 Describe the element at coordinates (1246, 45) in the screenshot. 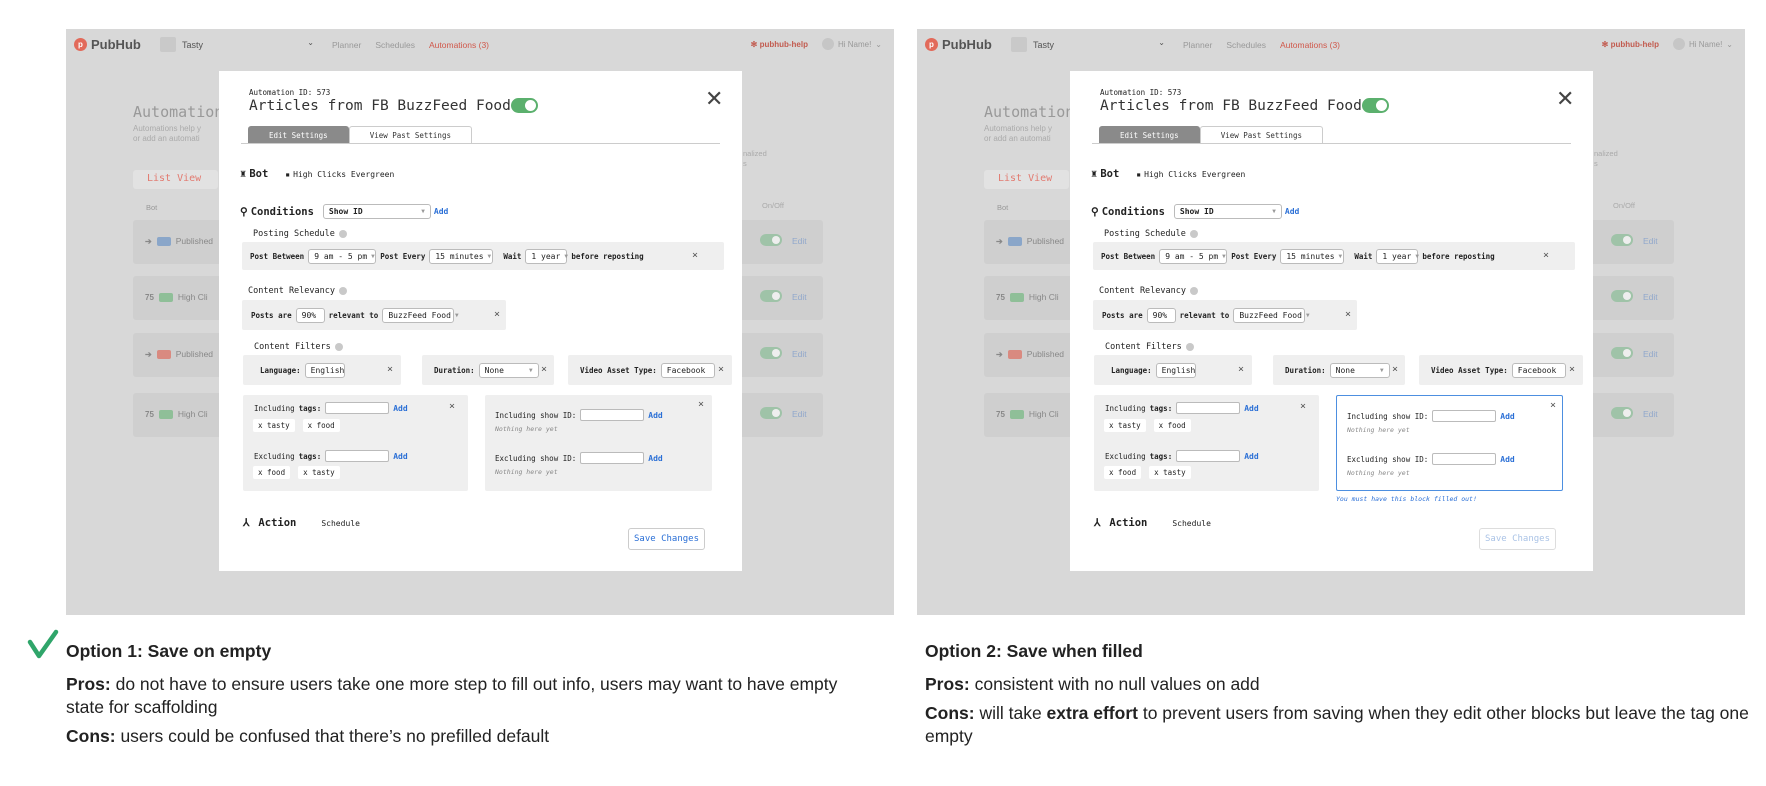

I see `nav-schedules: Schedules` at that location.